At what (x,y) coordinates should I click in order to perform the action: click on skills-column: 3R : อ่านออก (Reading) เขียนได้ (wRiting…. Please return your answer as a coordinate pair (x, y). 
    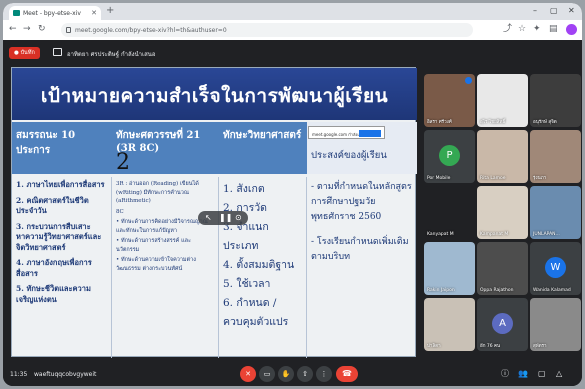
    Looking at the image, I should click on (165, 267).